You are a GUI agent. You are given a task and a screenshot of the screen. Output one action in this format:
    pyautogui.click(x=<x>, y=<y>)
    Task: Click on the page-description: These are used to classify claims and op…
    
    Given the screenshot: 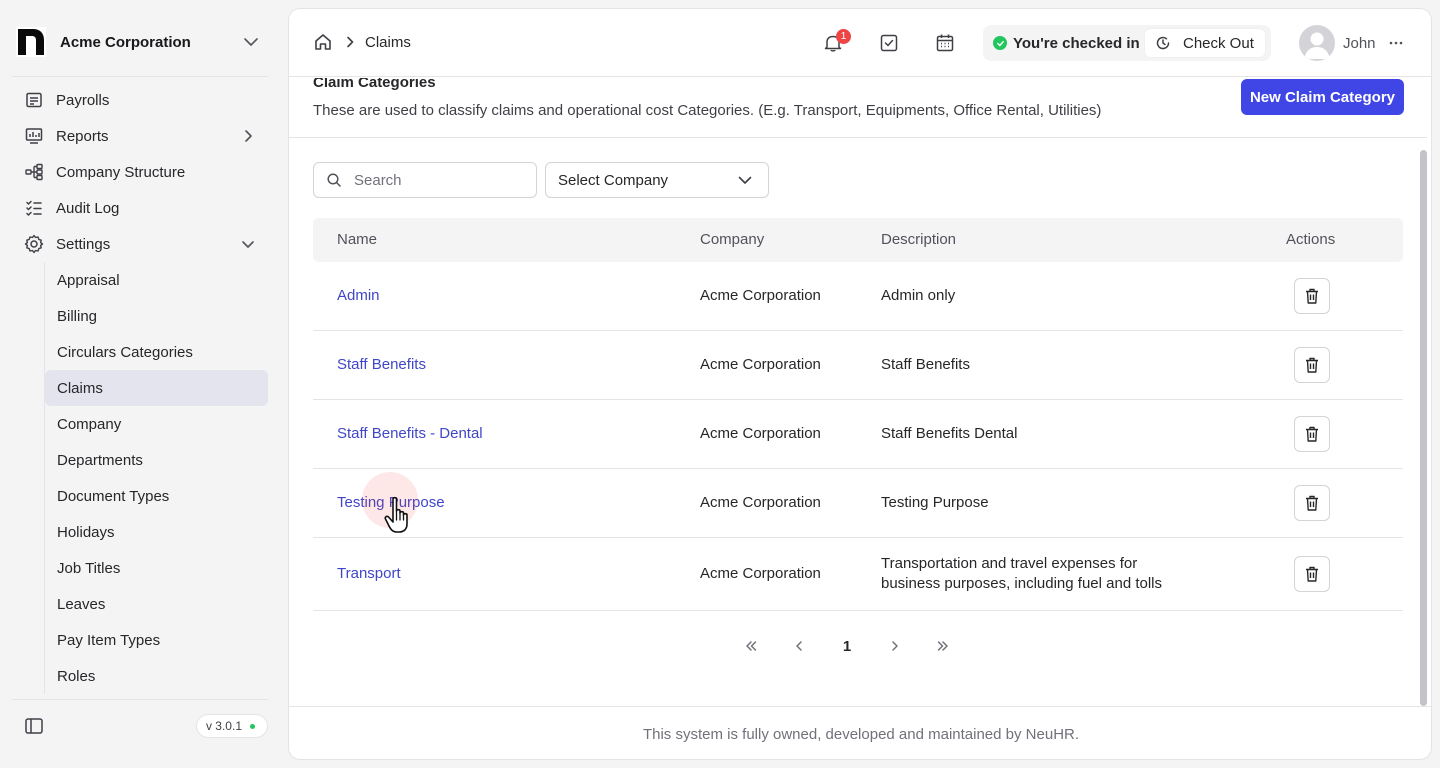 What is the action you would take?
    pyautogui.click(x=707, y=110)
    